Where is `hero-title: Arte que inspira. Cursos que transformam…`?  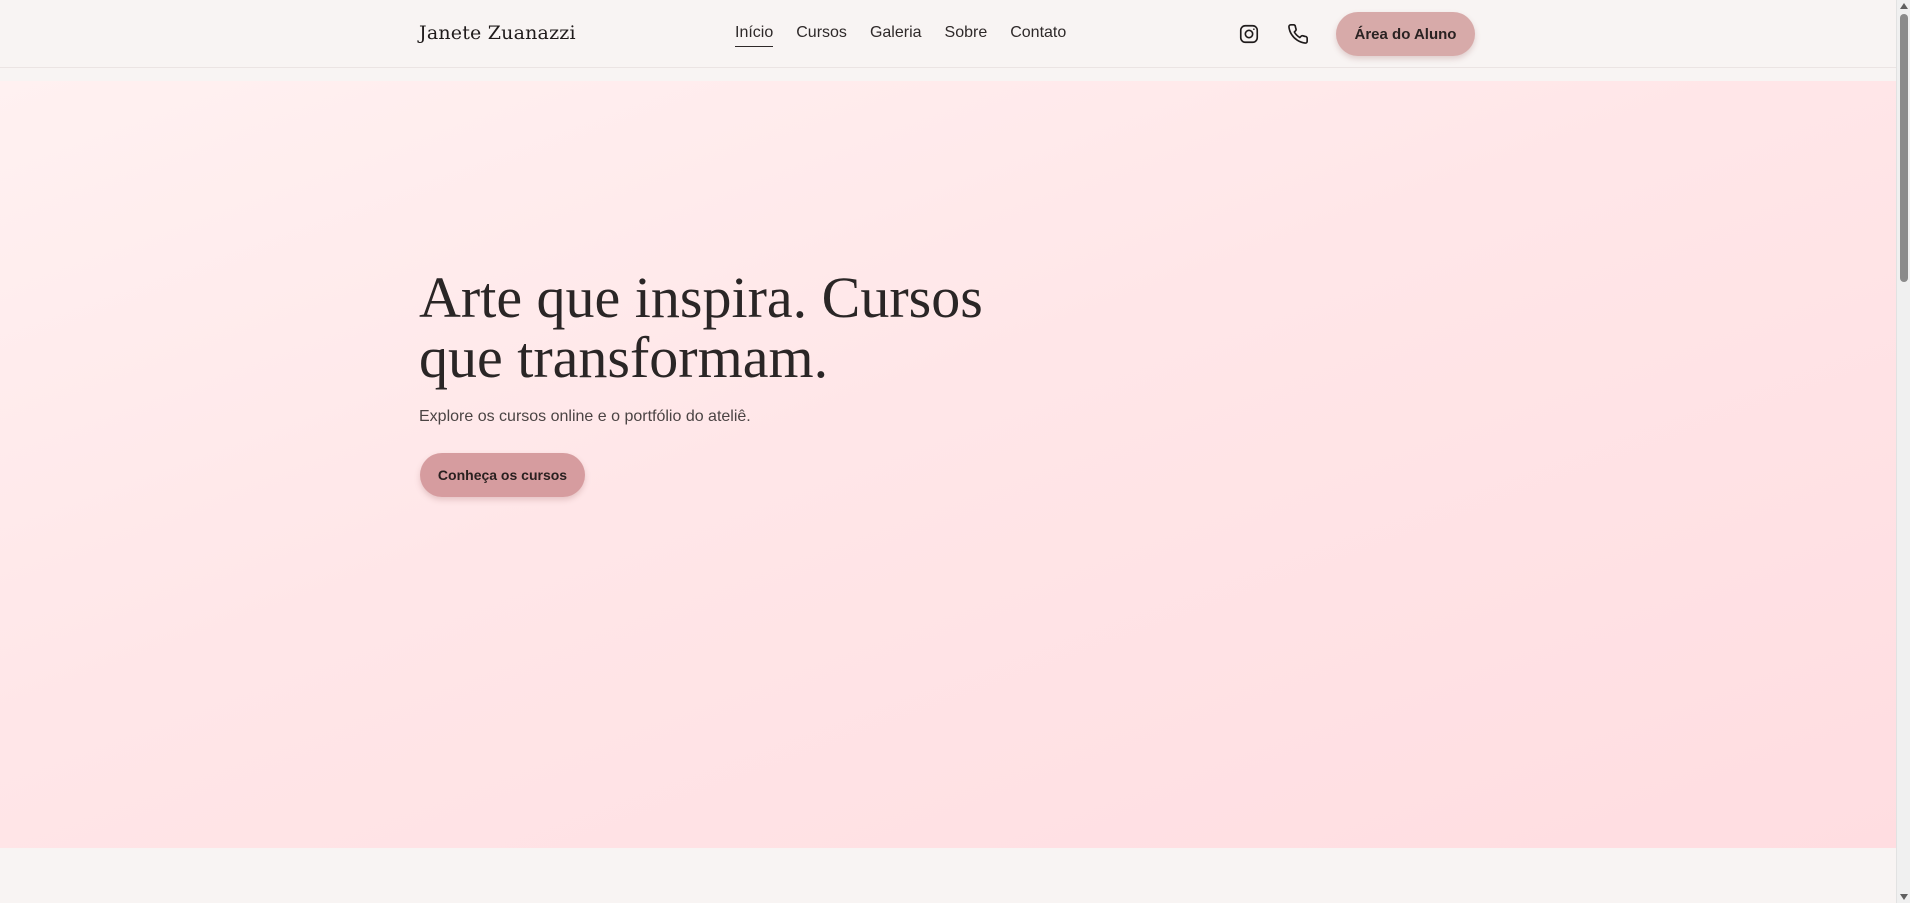 hero-title: Arte que inspira. Cursos que transformam… is located at coordinates (701, 327).